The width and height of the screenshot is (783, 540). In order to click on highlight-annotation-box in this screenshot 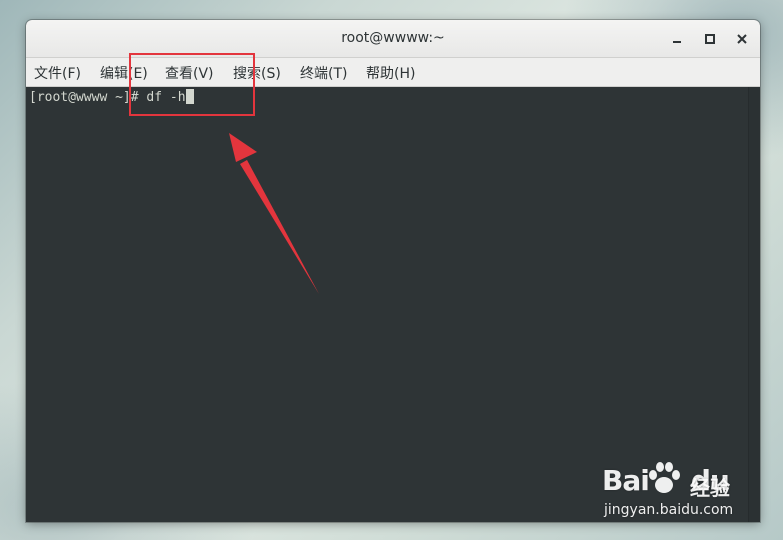, I will do `click(192, 84)`.